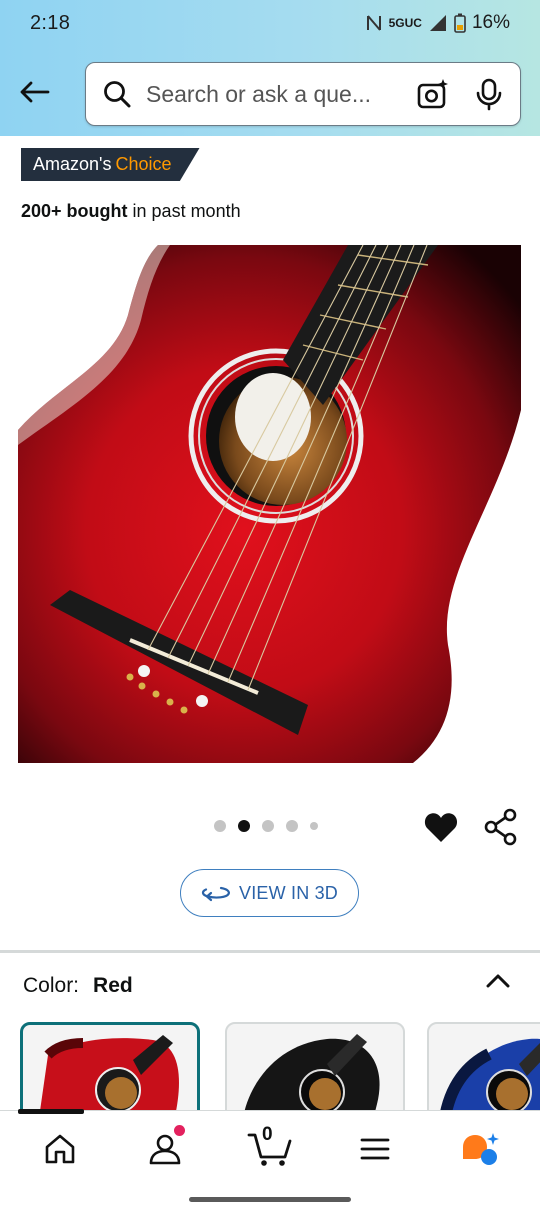  Describe the element at coordinates (267, 1134) in the screenshot. I see `cart-count: 0` at that location.